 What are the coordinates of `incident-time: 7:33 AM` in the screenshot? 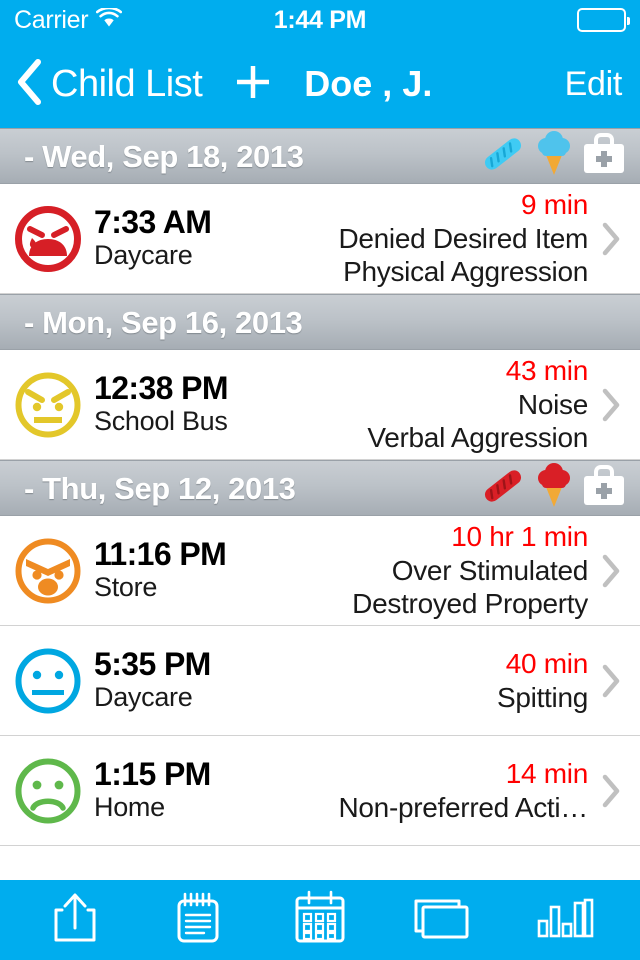 It's located at (153, 221).